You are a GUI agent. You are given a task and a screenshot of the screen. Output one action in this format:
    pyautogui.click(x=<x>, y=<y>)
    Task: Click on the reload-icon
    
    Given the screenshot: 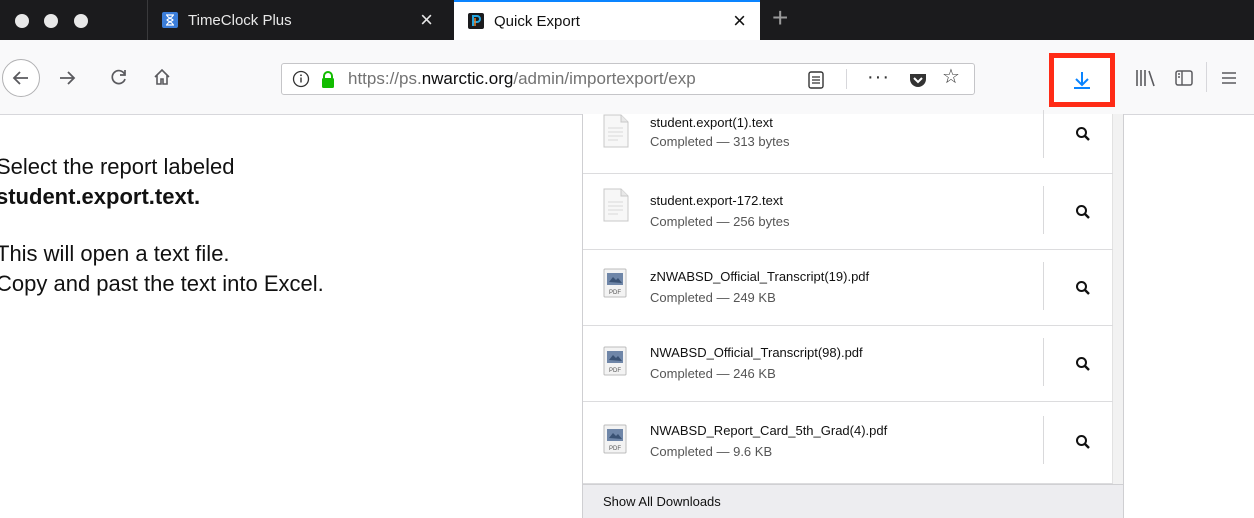 What is the action you would take?
    pyautogui.click(x=118, y=77)
    